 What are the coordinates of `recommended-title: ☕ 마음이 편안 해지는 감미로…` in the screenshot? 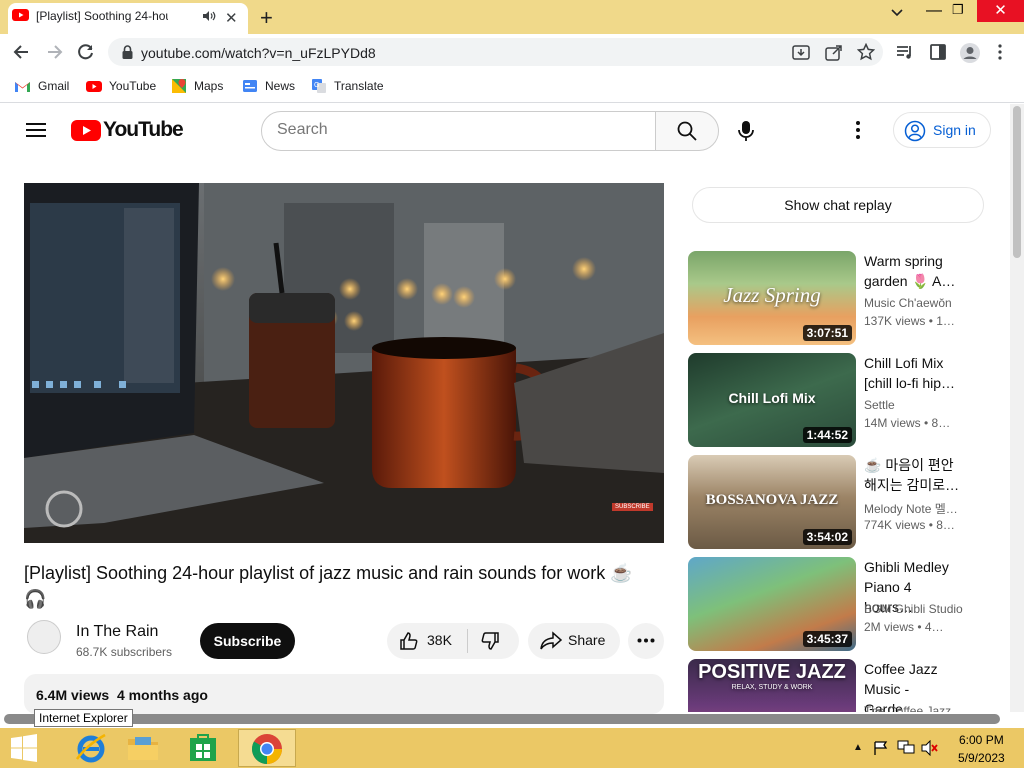 It's located at (914, 475).